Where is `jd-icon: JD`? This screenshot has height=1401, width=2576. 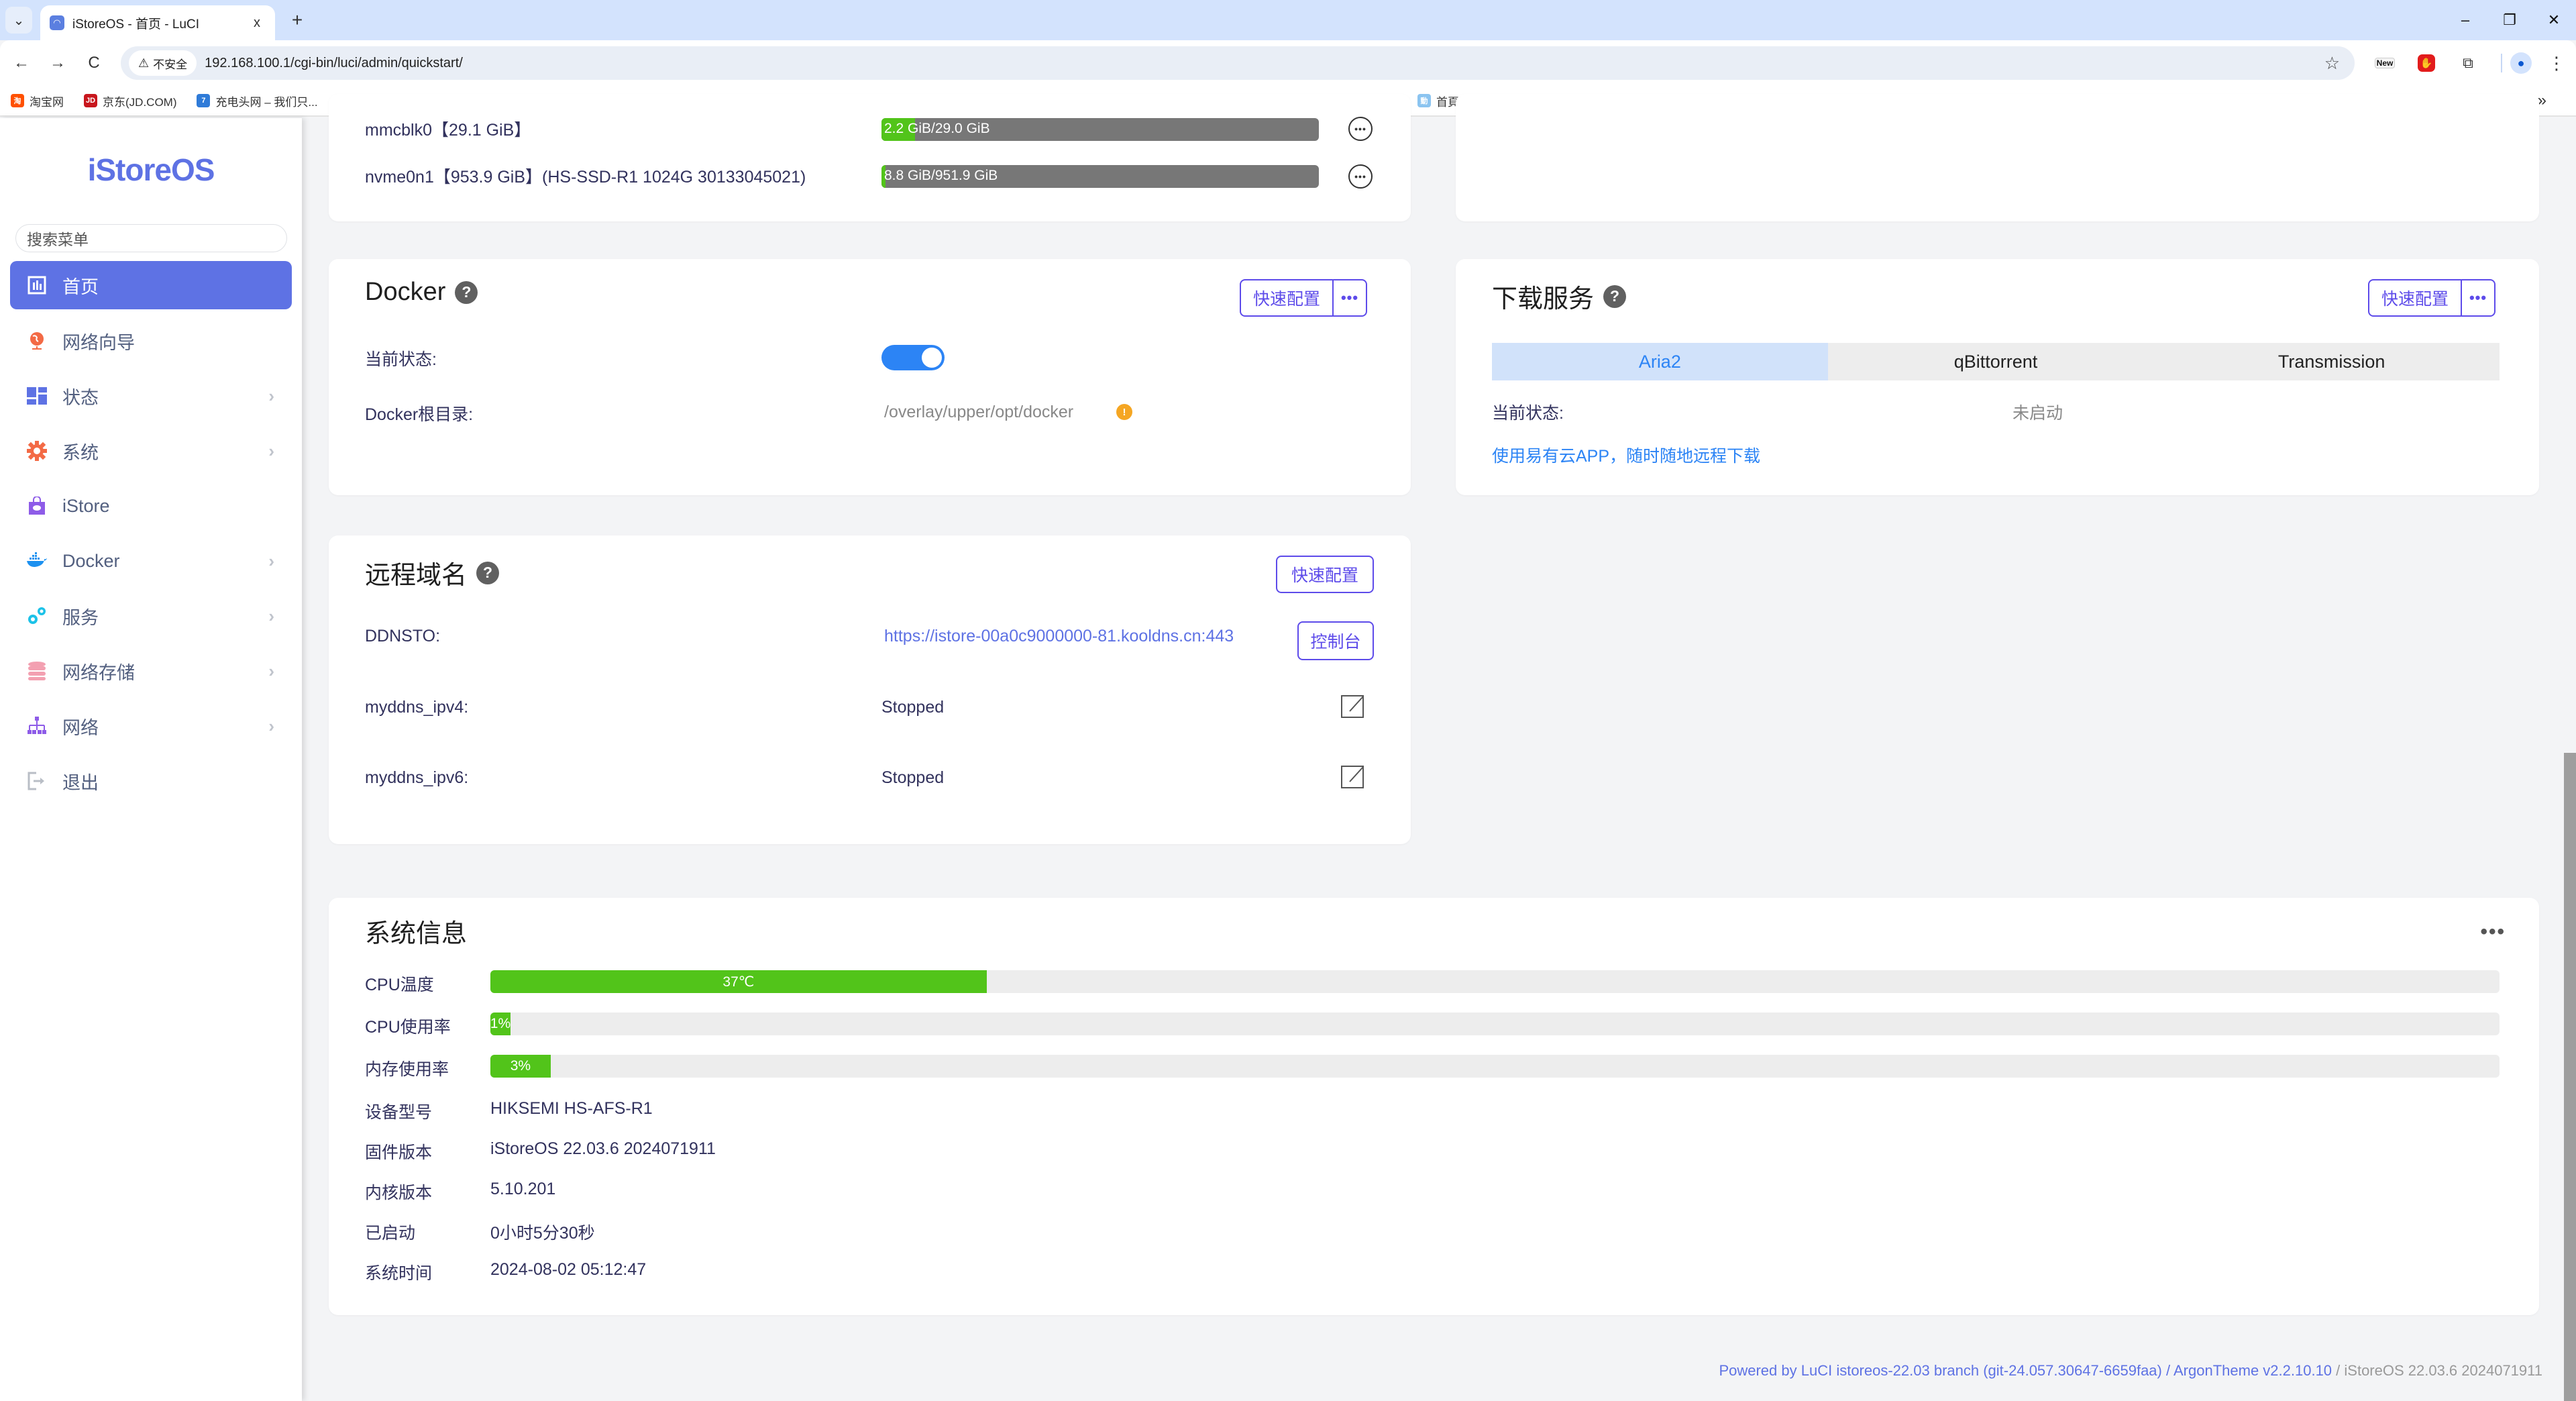 jd-icon: JD is located at coordinates (90, 100).